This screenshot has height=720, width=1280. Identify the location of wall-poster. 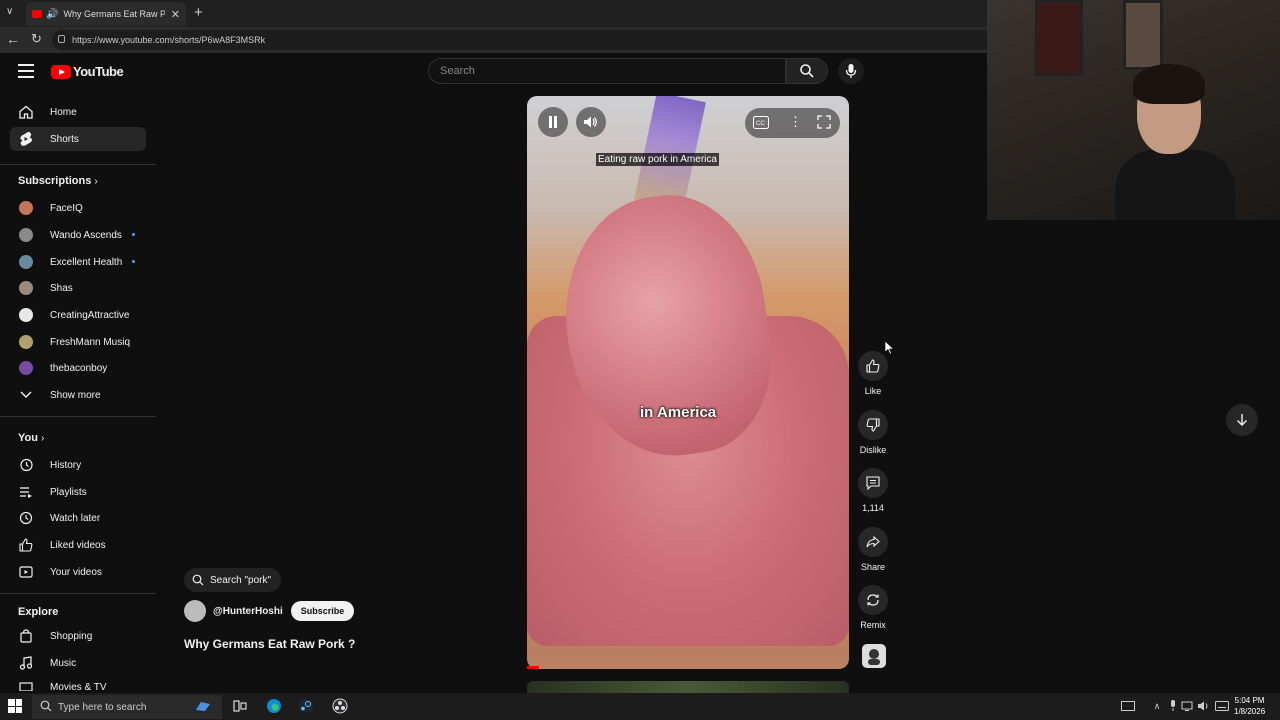
(1143, 35).